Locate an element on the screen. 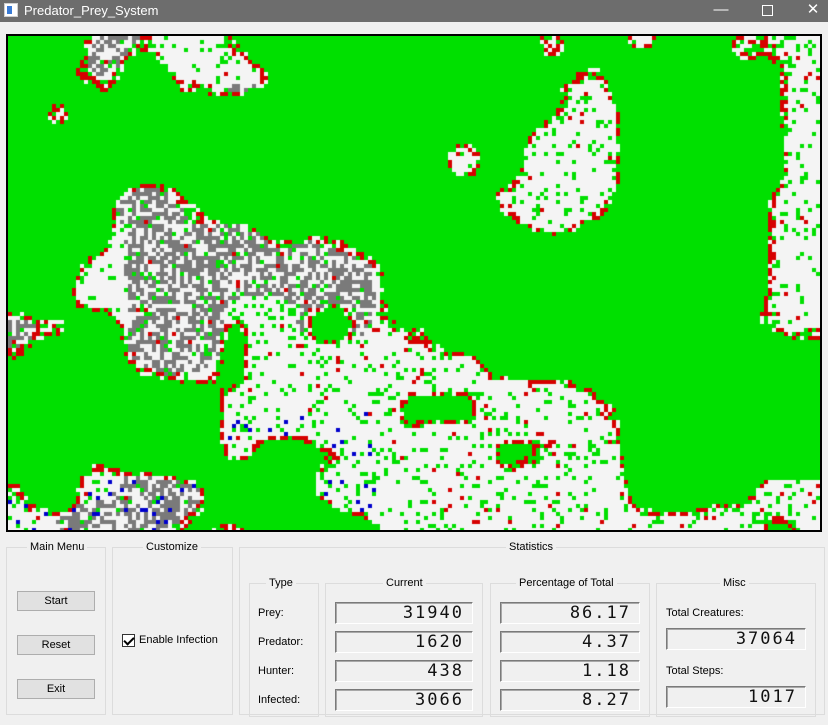 The image size is (828, 725). percentage-title: Percentage of Total is located at coordinates (566, 583).